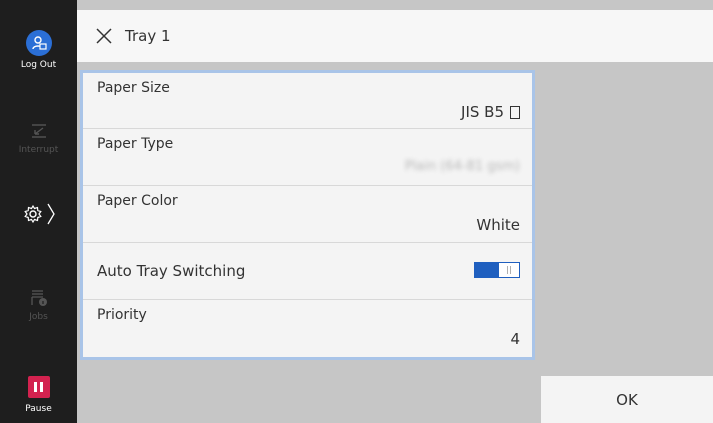  Describe the element at coordinates (38, 150) in the screenshot. I see `interrupt-label: Interrupt` at that location.